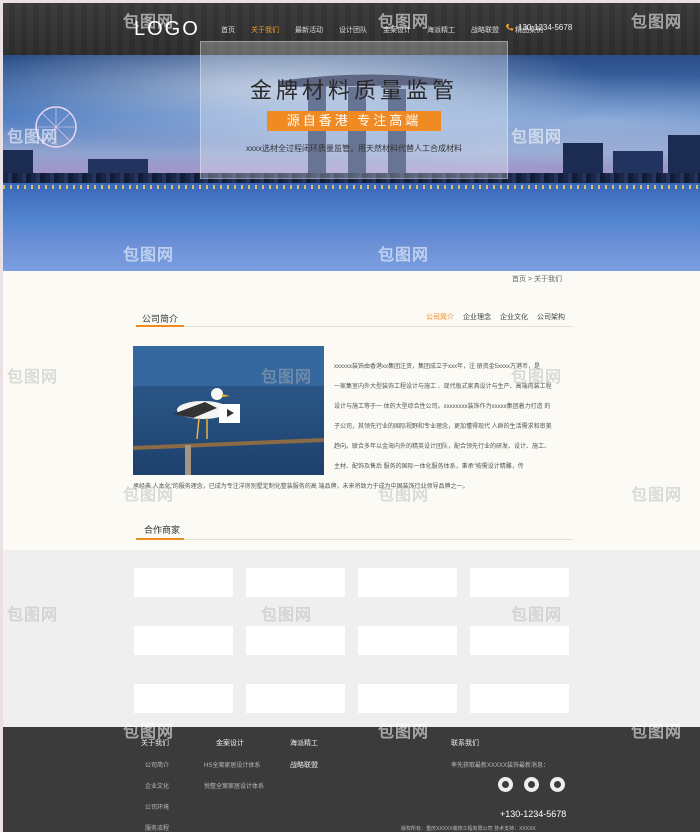 The image size is (700, 832). Describe the element at coordinates (304, 743) in the screenshot. I see `footer-heading: 海派精工` at that location.